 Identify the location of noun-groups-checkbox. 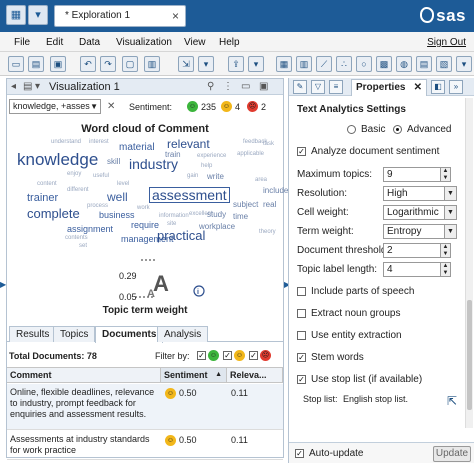
(301, 313).